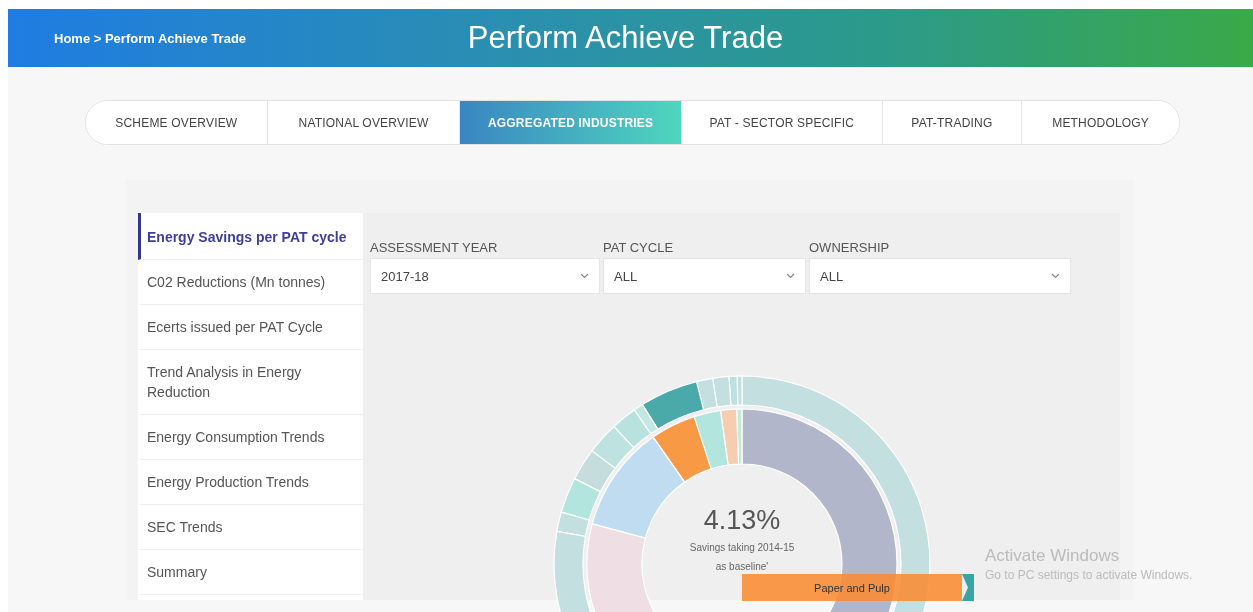 The height and width of the screenshot is (612, 1253). What do you see at coordinates (485, 276) in the screenshot?
I see `dropdown: 2017-18` at bounding box center [485, 276].